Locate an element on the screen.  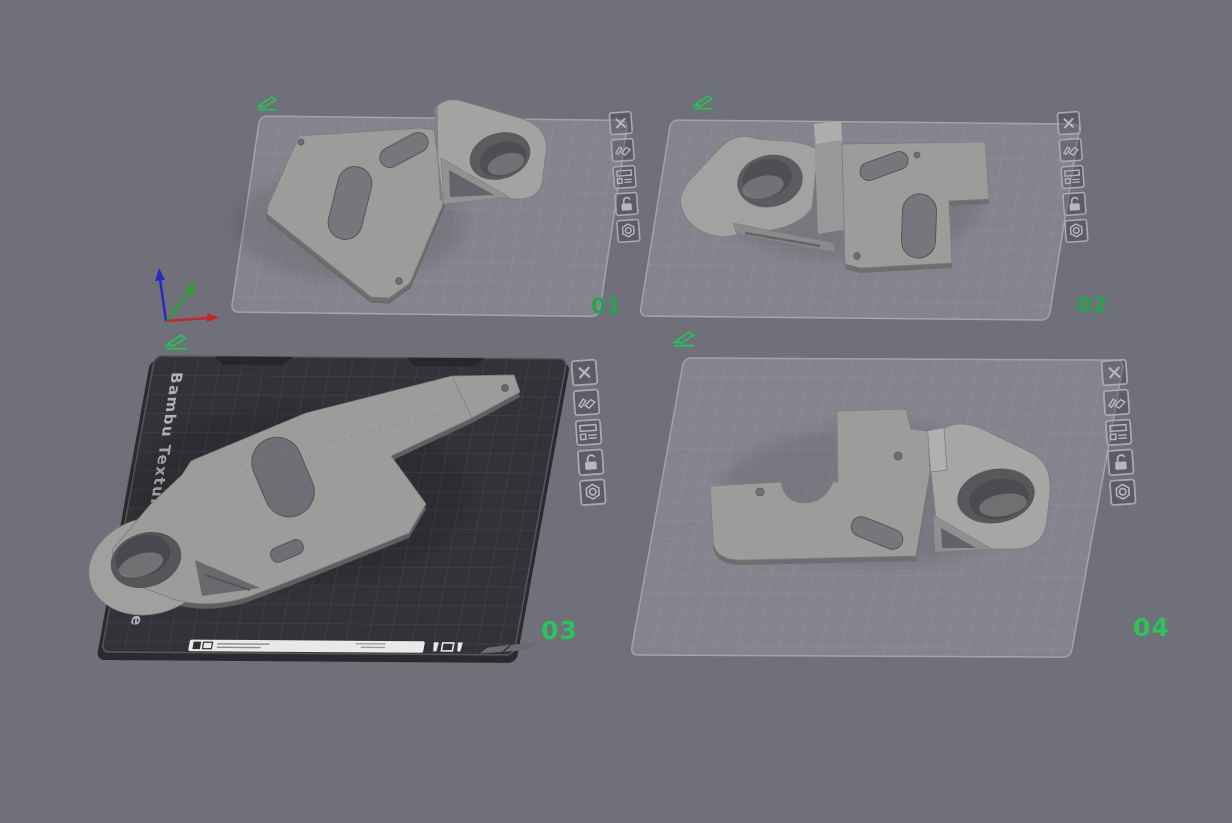
build-plate-02: 02 is located at coordinates (874, 208).